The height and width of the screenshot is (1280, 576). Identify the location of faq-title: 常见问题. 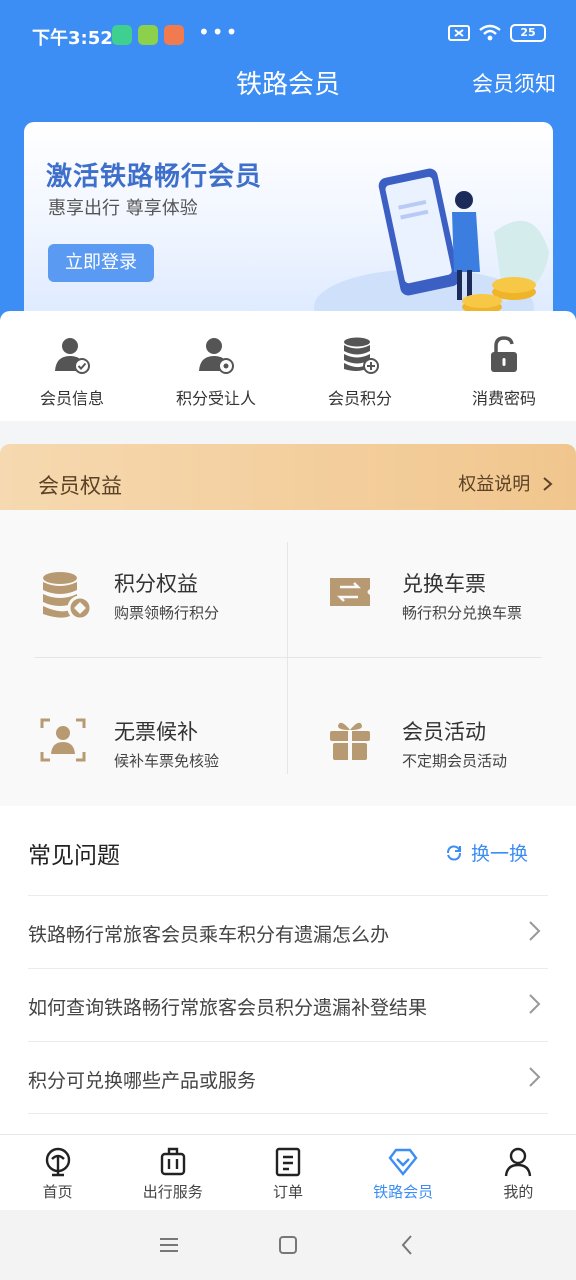
(74, 856).